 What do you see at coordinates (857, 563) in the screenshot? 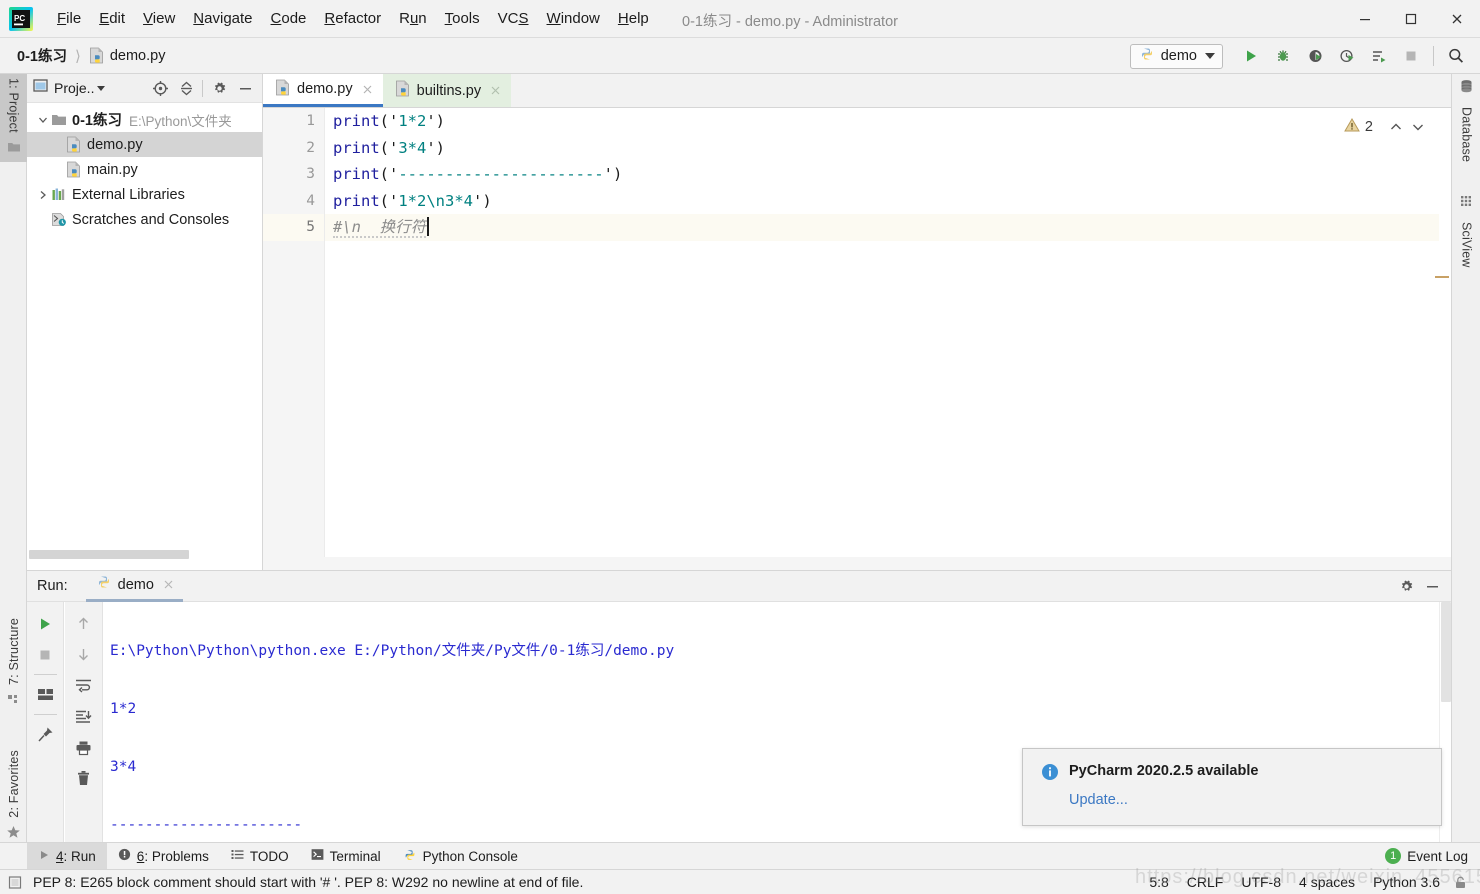
I see `editor-horizontal-scrollbar` at bounding box center [857, 563].